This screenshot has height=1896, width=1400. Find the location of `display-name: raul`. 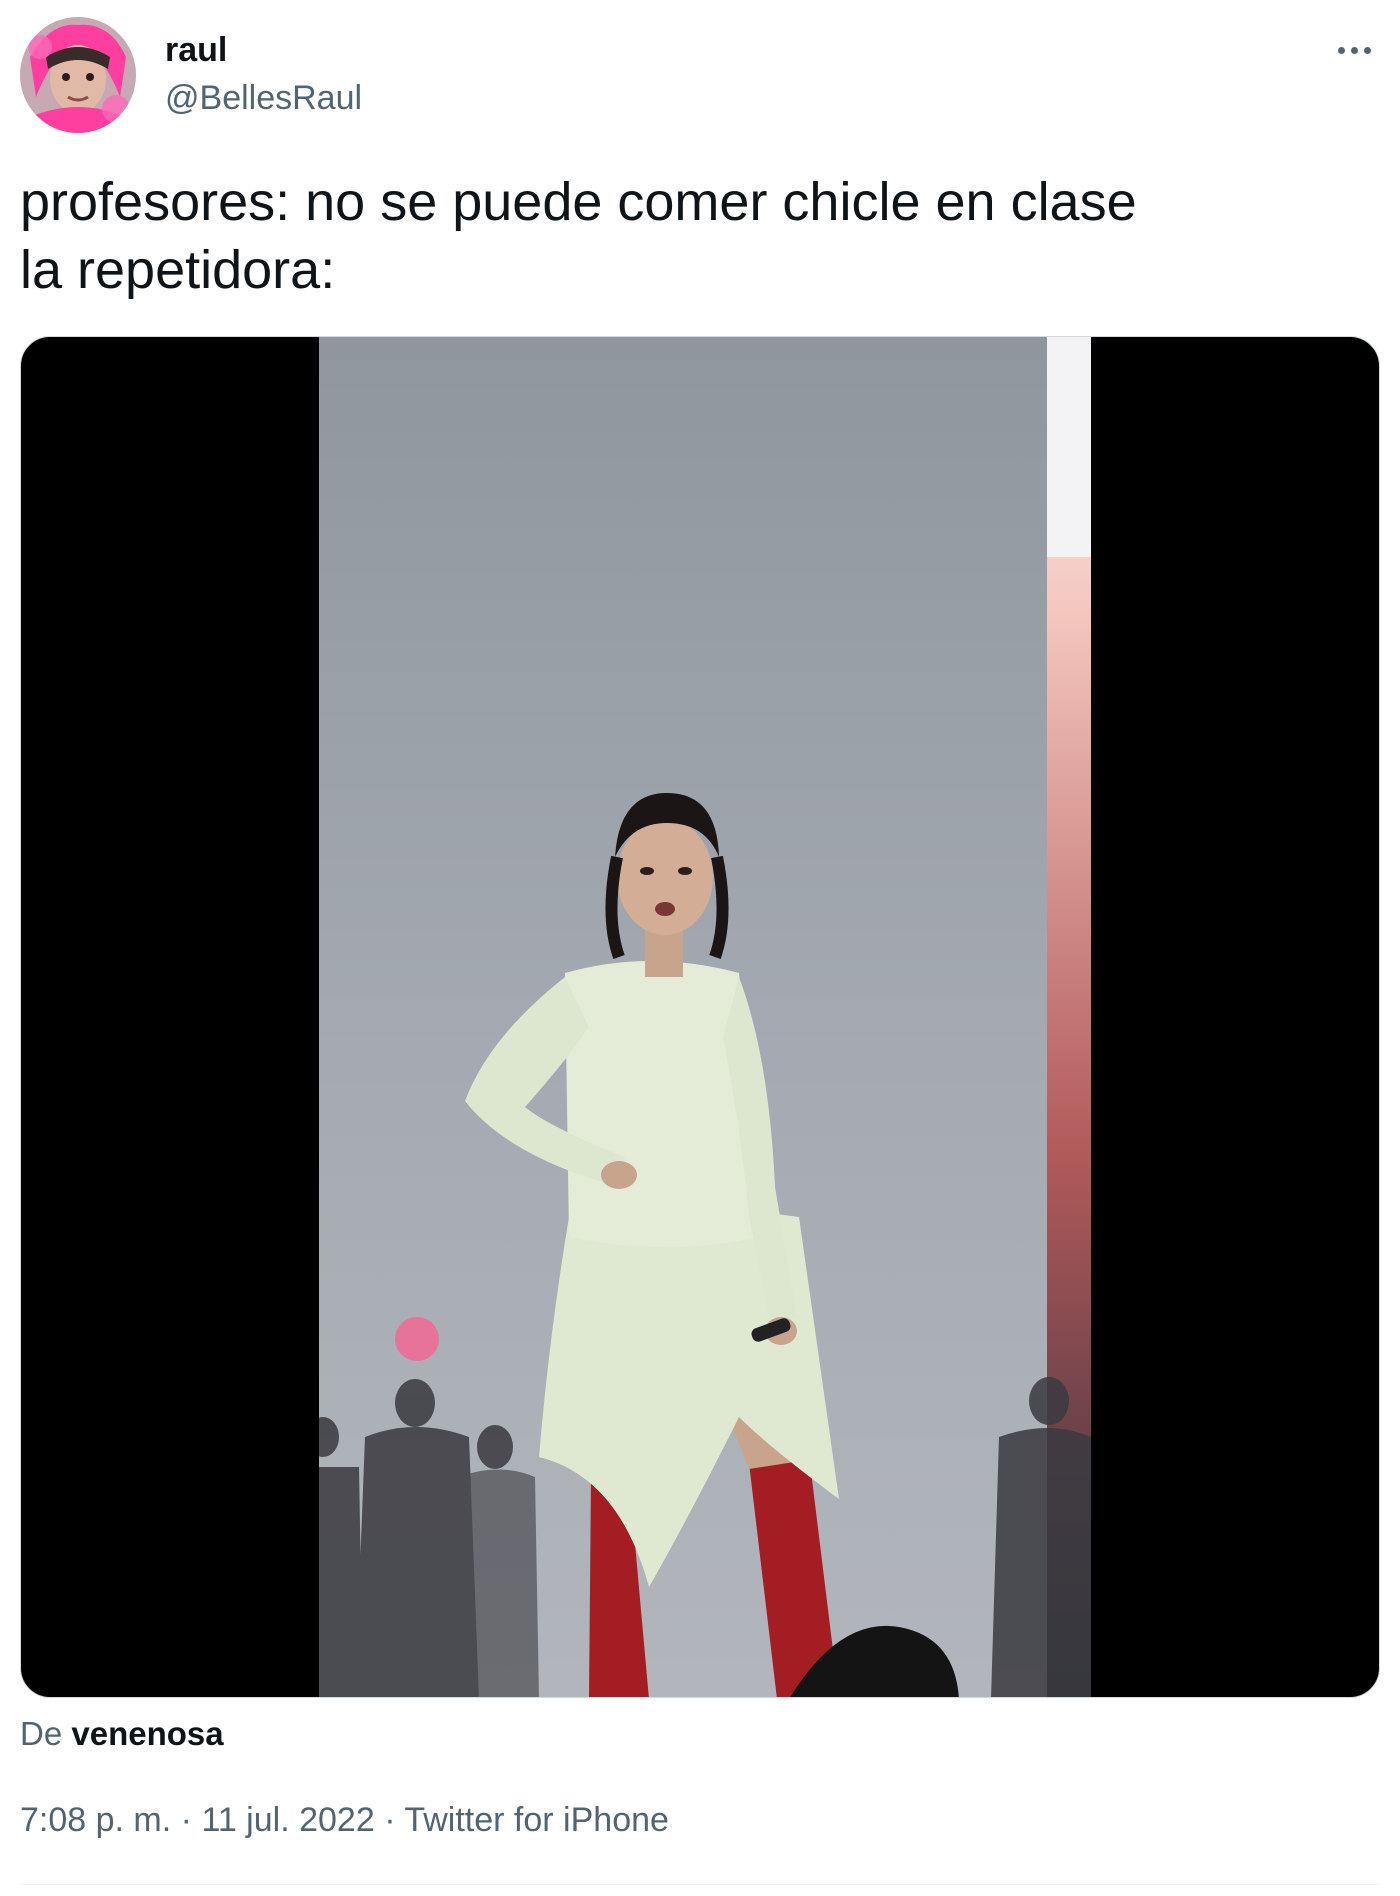

display-name: raul is located at coordinates (196, 50).